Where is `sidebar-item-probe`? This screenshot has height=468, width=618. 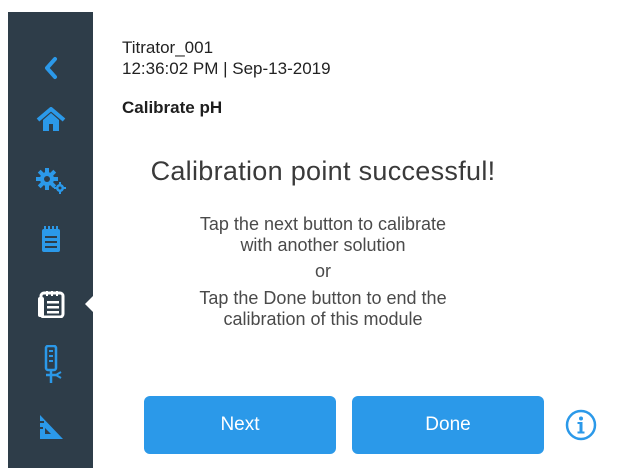 sidebar-item-probe is located at coordinates (50, 365).